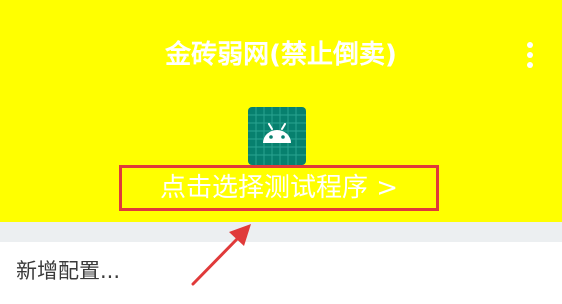 The height and width of the screenshot is (304, 562). What do you see at coordinates (279, 188) in the screenshot?
I see `choose-test-program-button: 点击选择测试程序 >` at bounding box center [279, 188].